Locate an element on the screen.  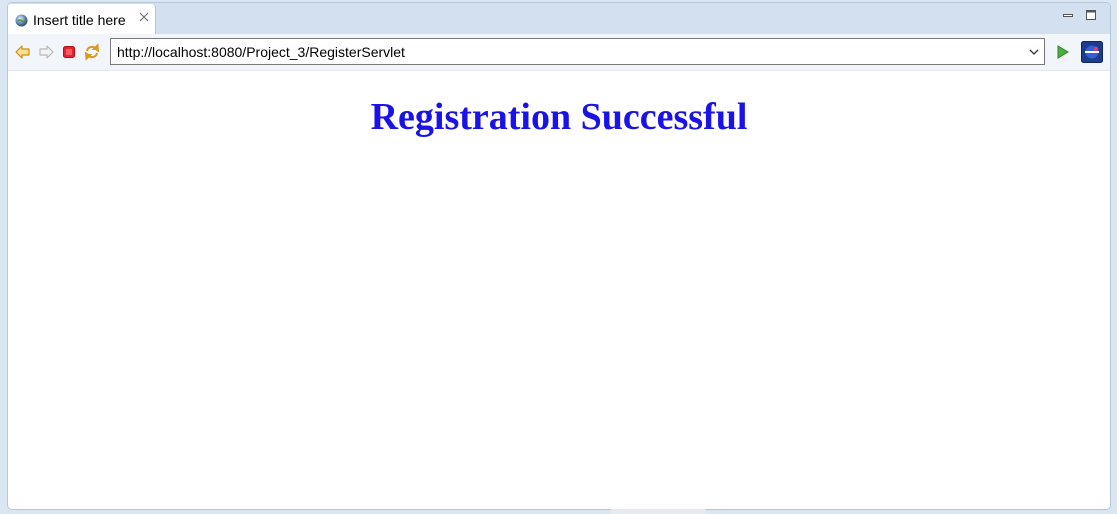
horizontal-scrollbar is located at coordinates (658, 511).